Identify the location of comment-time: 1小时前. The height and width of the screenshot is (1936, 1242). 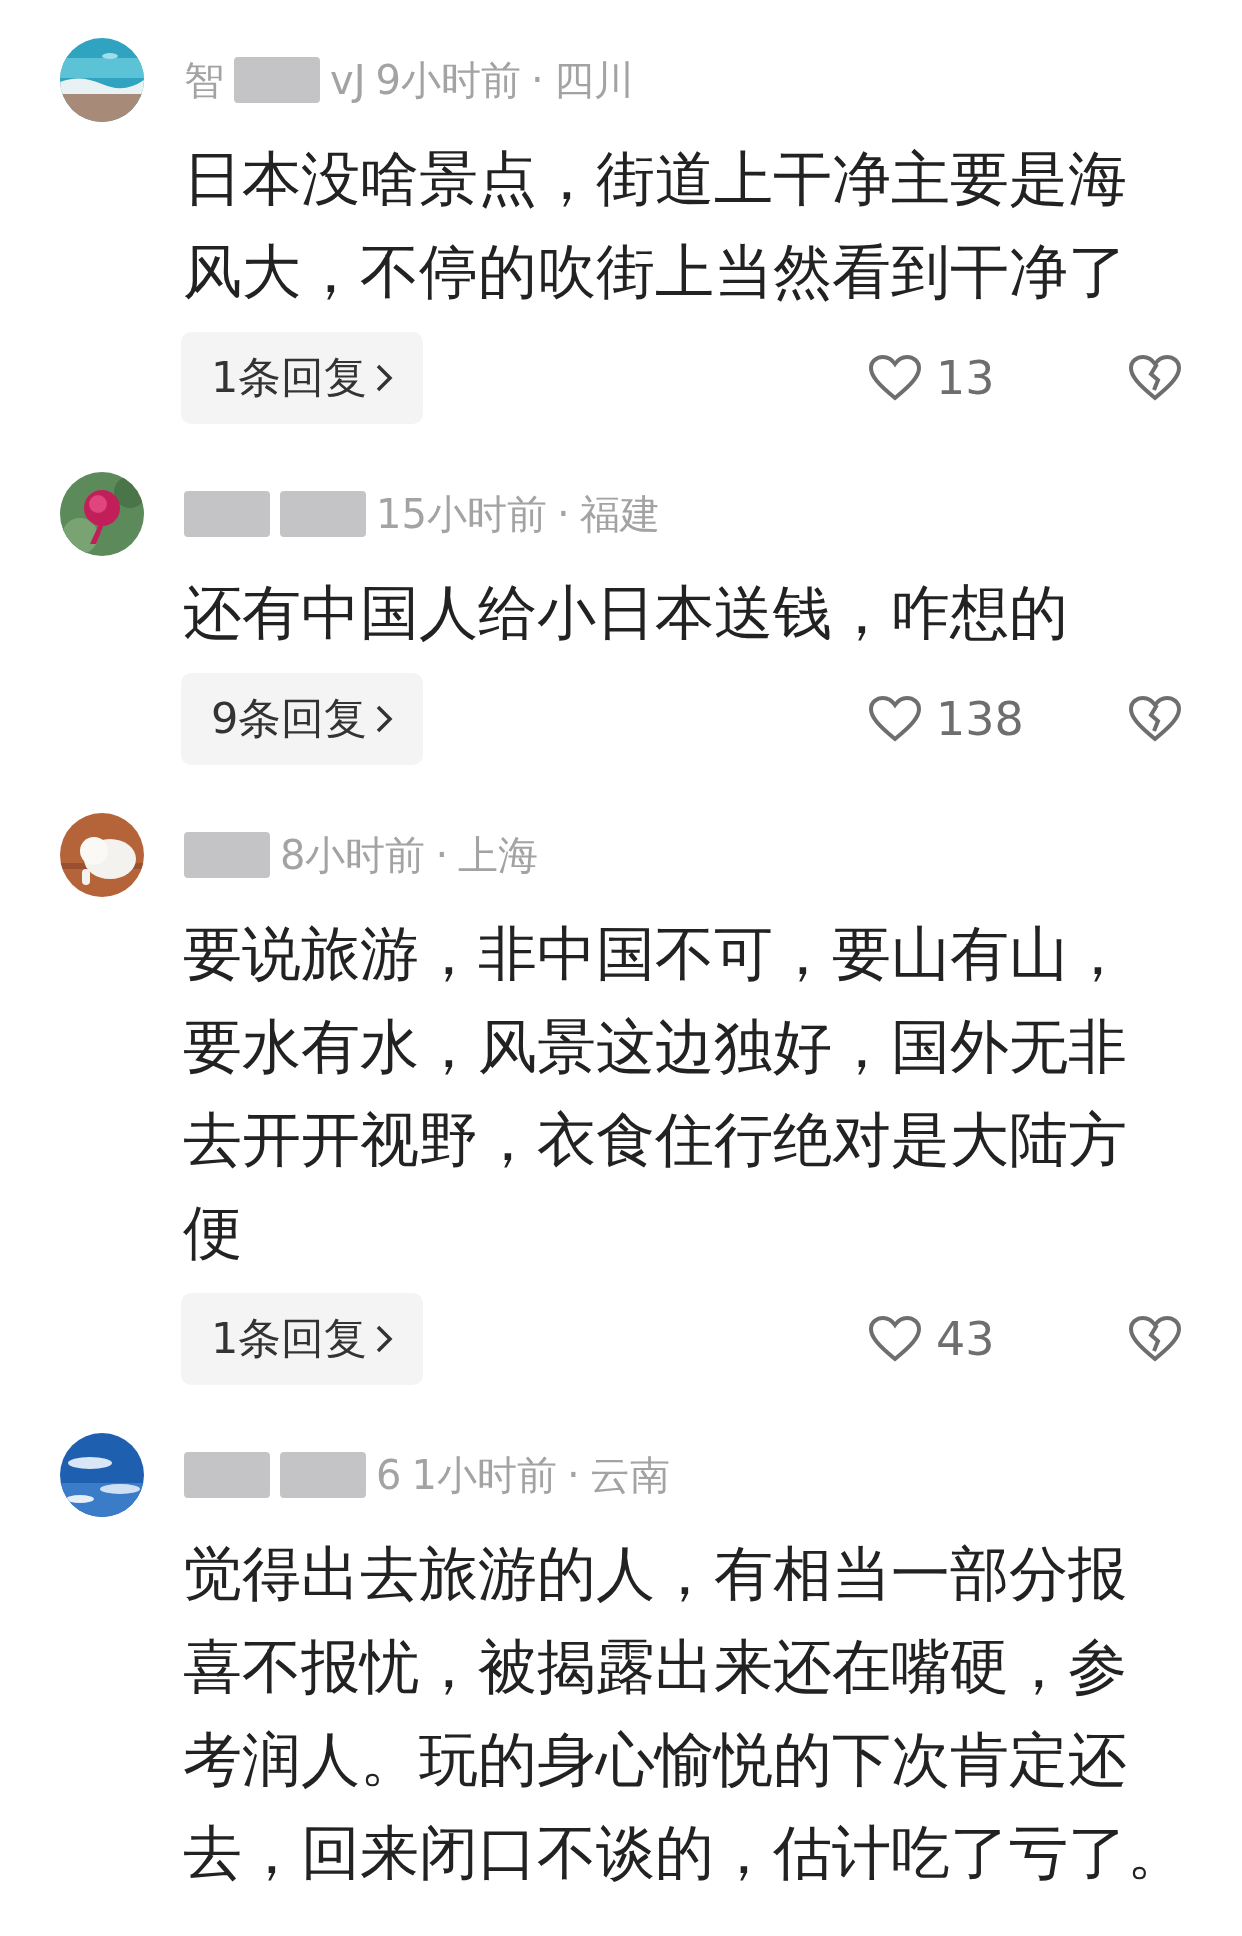
(484, 1475).